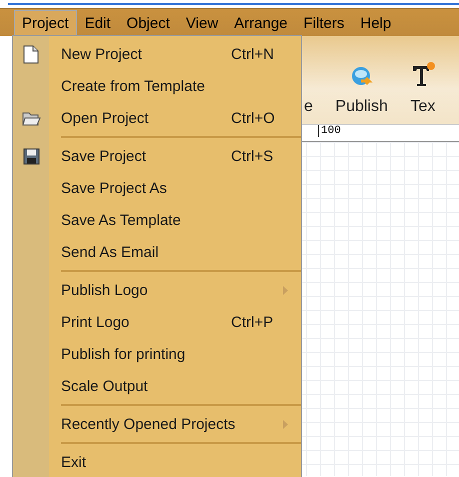  Describe the element at coordinates (376, 23) in the screenshot. I see `menu-bar-item: Help` at that location.